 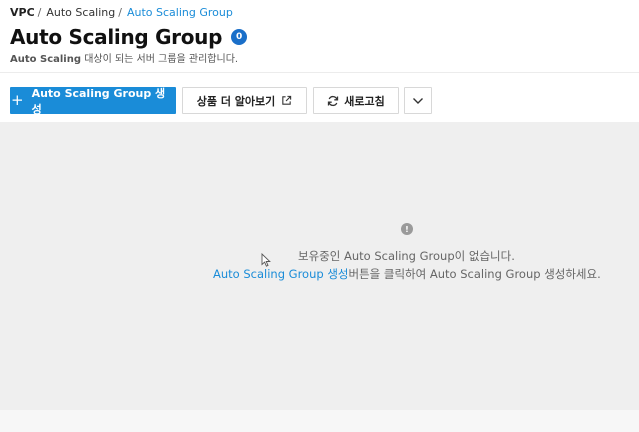 I want to click on count-badge: 0, so click(x=239, y=37).